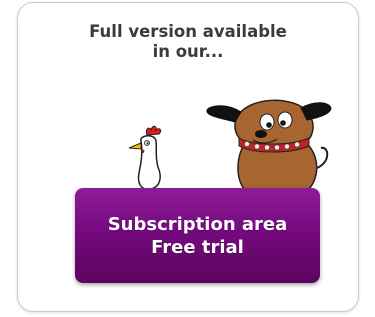 The image size is (375, 317). I want to click on free-trial-label: Free trial, so click(197, 247).